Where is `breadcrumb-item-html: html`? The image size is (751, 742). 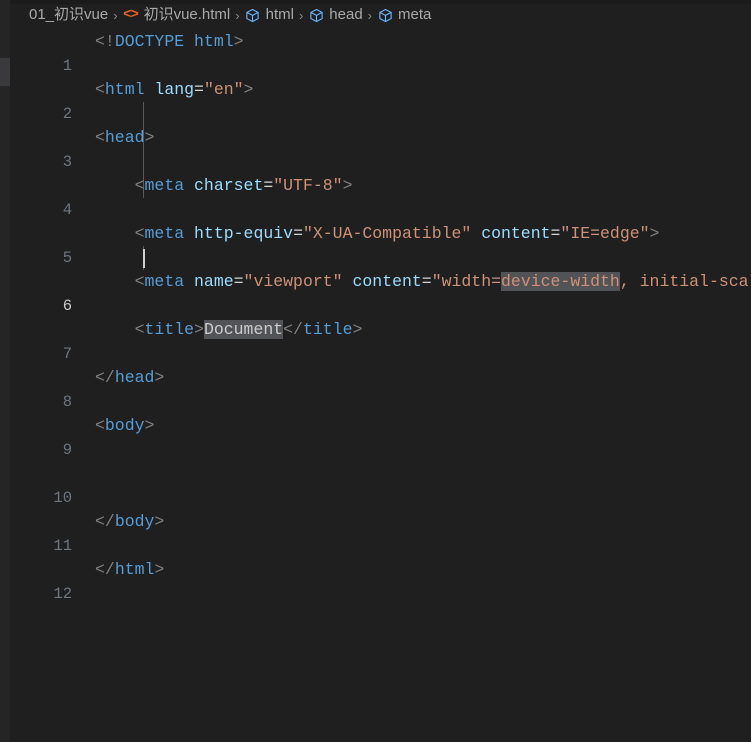
breadcrumb-item-html: html is located at coordinates (269, 15).